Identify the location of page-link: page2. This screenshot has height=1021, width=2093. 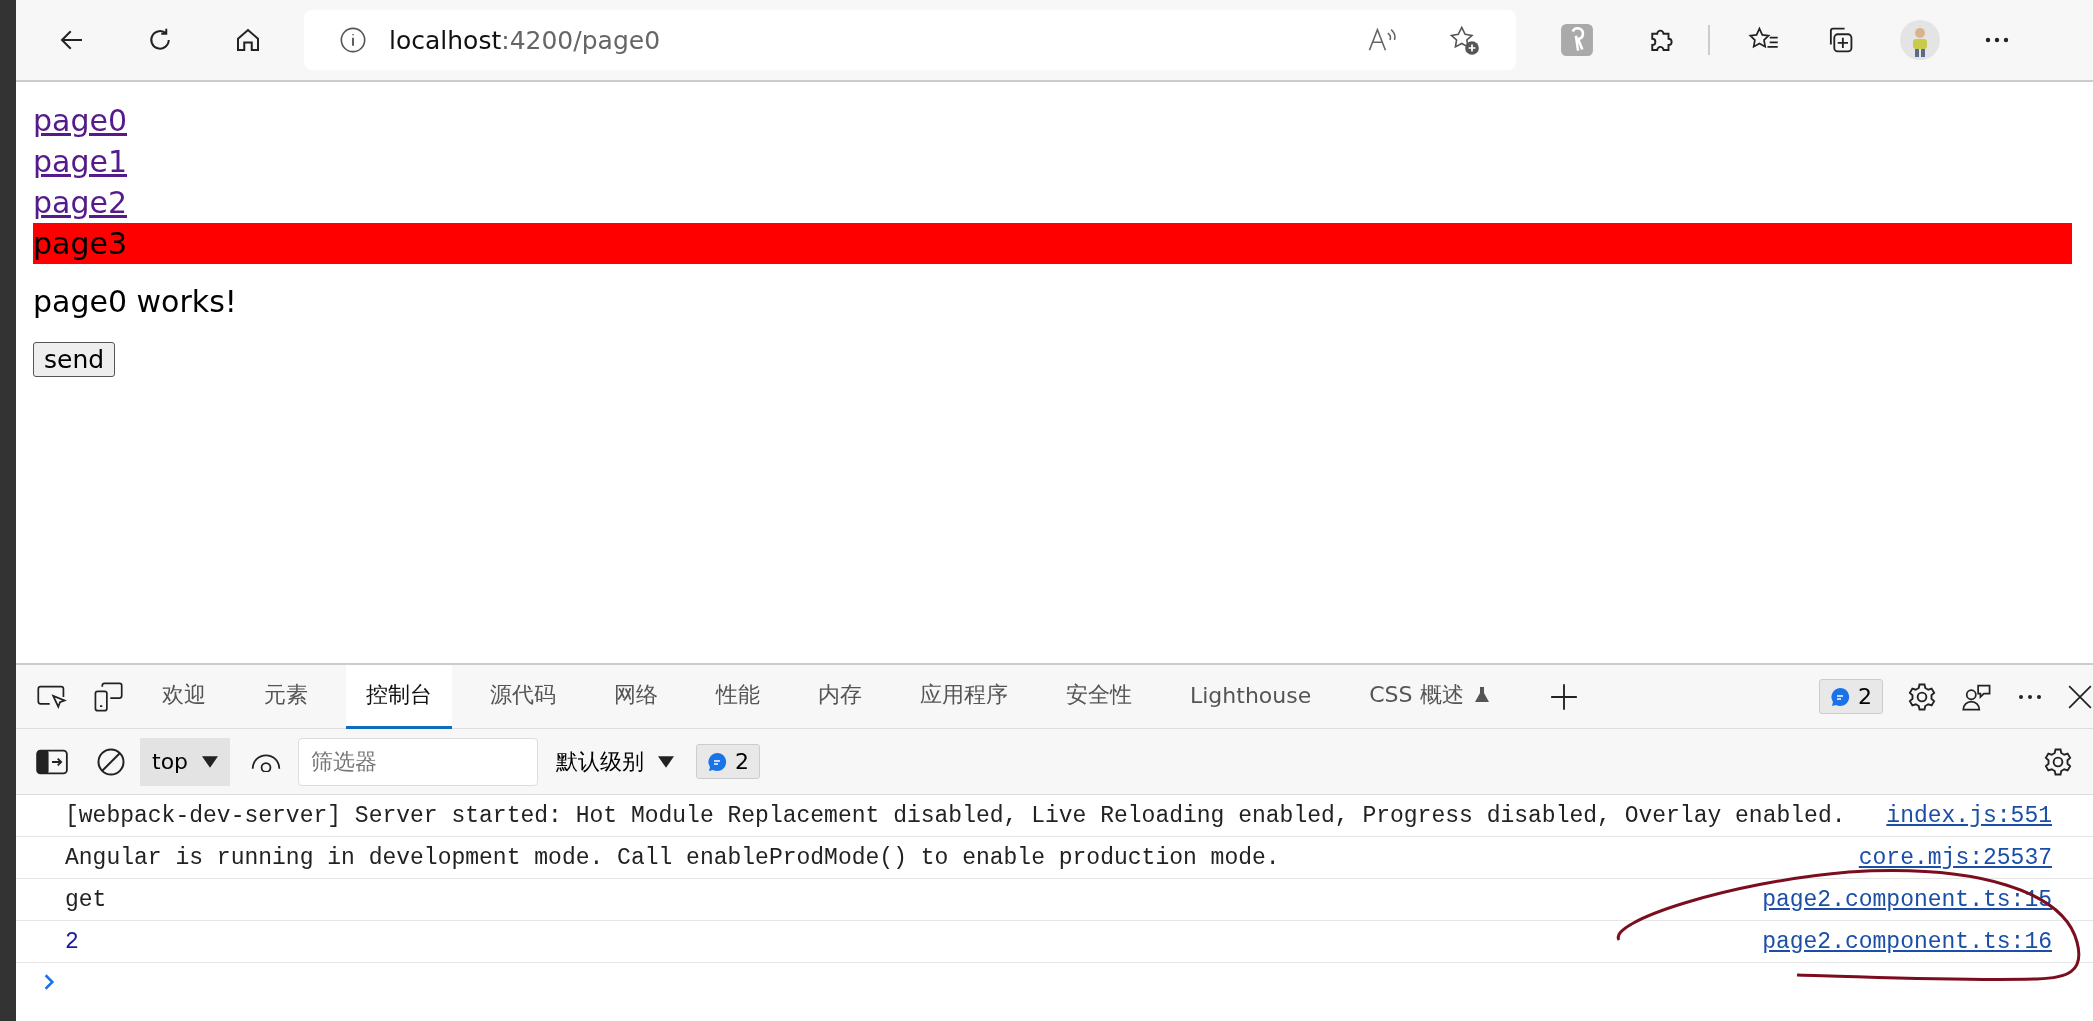
(80, 202).